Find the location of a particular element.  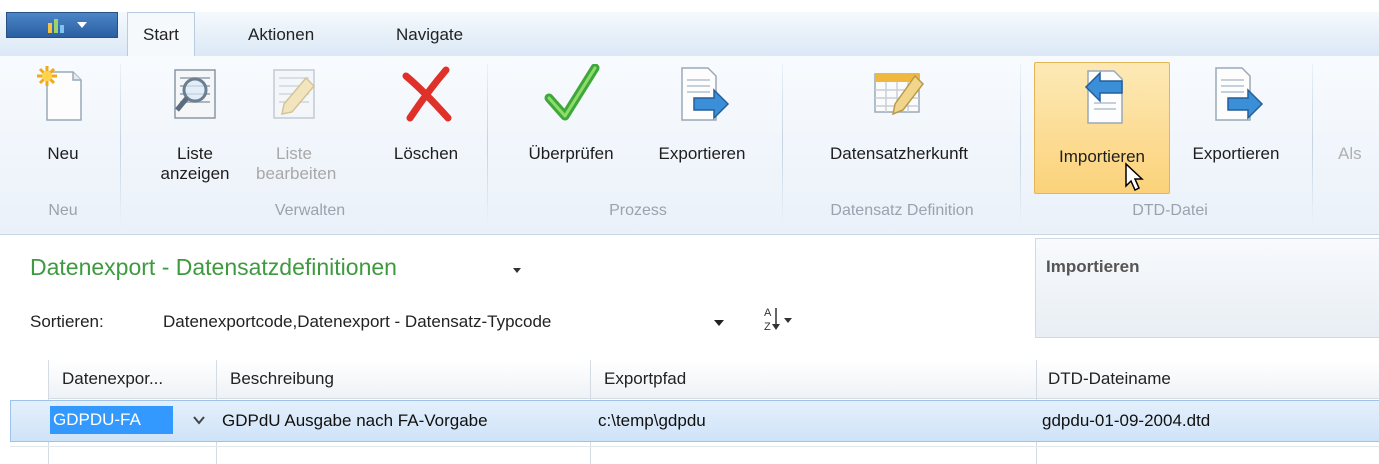

application-menu-button is located at coordinates (62, 25).